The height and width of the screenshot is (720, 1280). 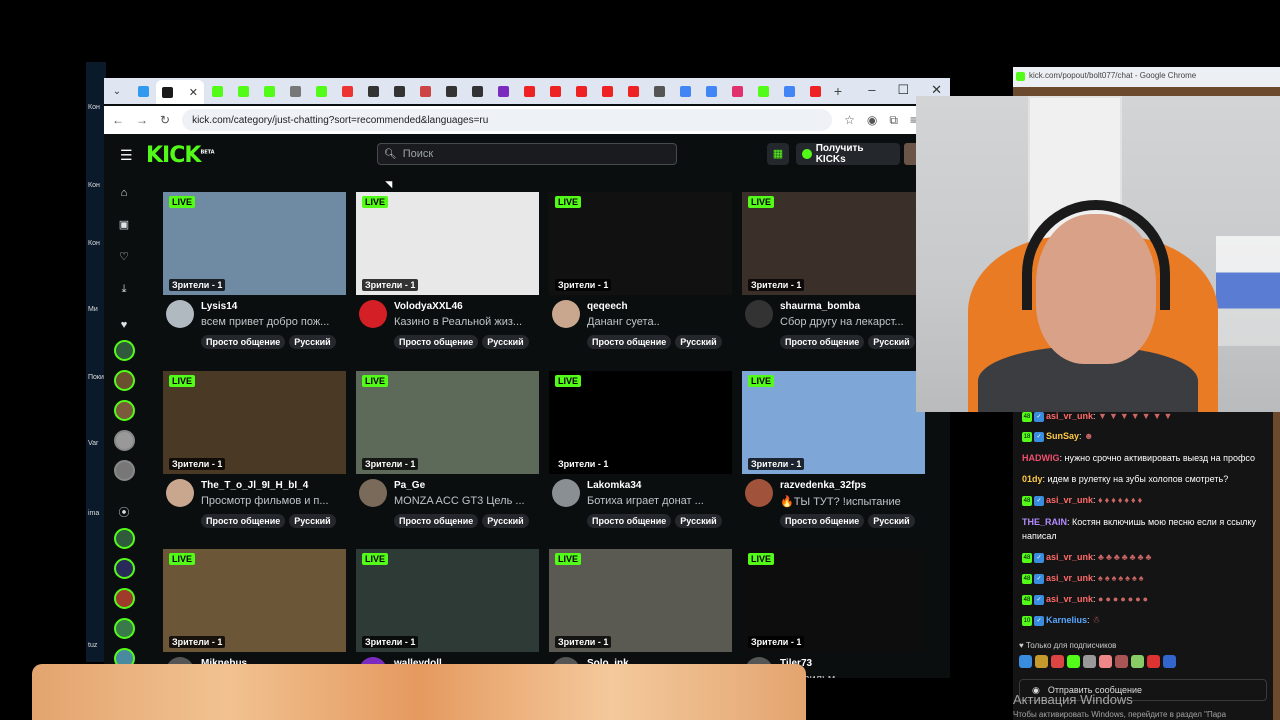 What do you see at coordinates (219, 306) in the screenshot?
I see `channel-name: Lysis14` at bounding box center [219, 306].